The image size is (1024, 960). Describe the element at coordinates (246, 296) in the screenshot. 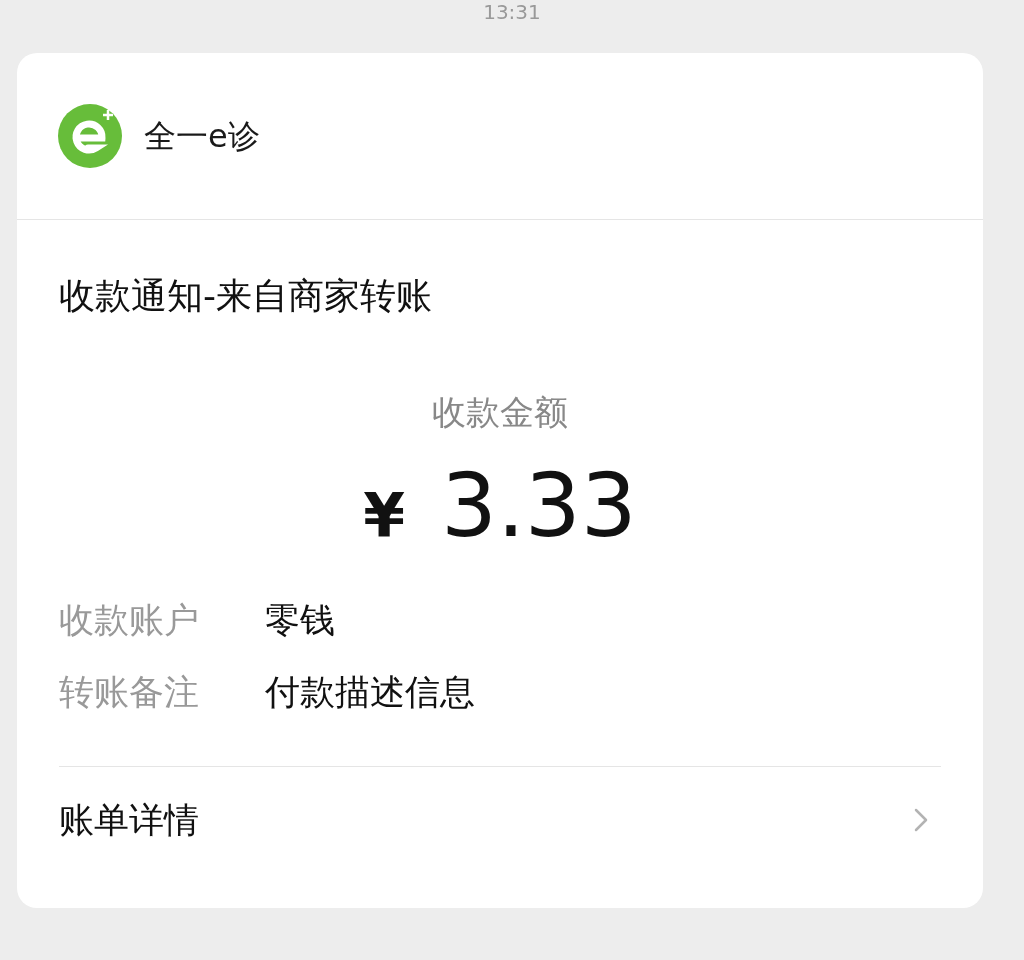

I see `notification-title: 收款通知-来自商家转账` at that location.